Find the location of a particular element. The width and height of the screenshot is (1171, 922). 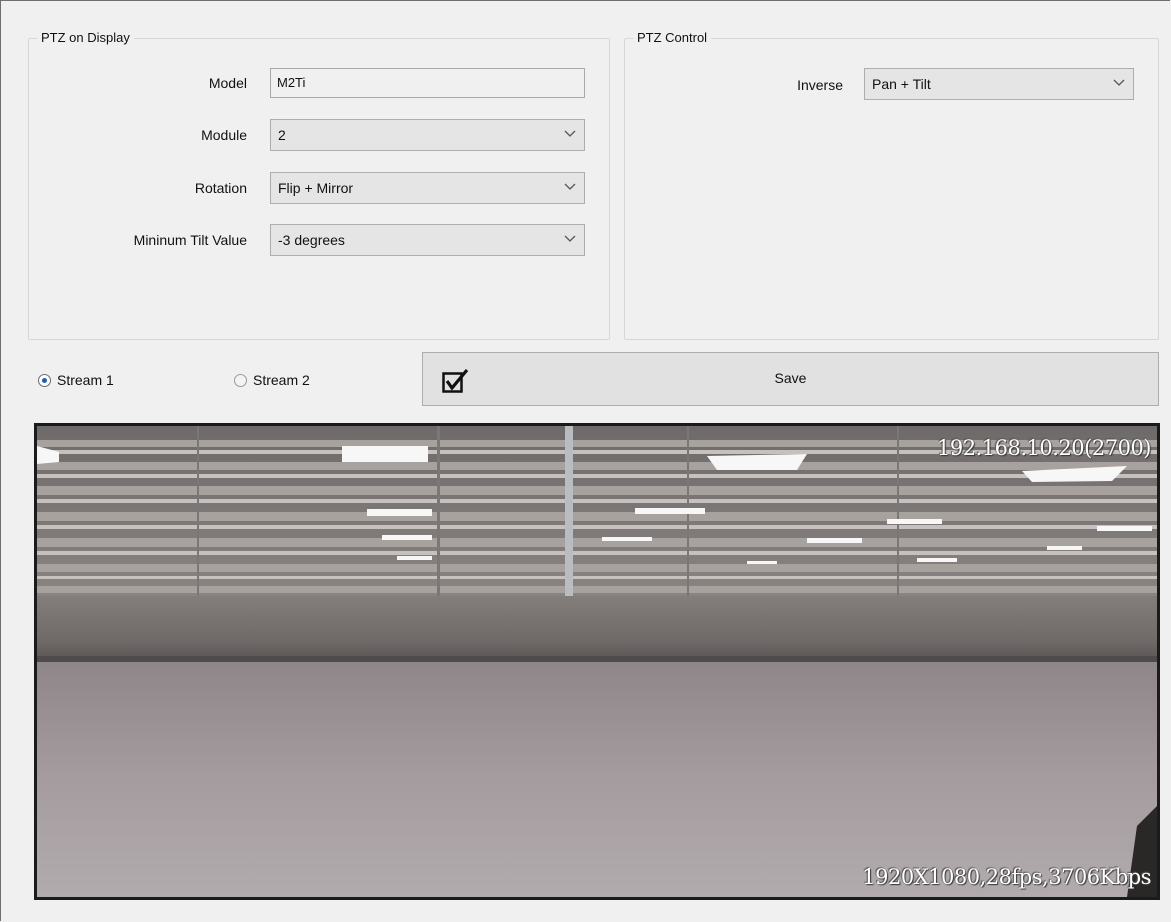

module-label: Module is located at coordinates (224, 135).